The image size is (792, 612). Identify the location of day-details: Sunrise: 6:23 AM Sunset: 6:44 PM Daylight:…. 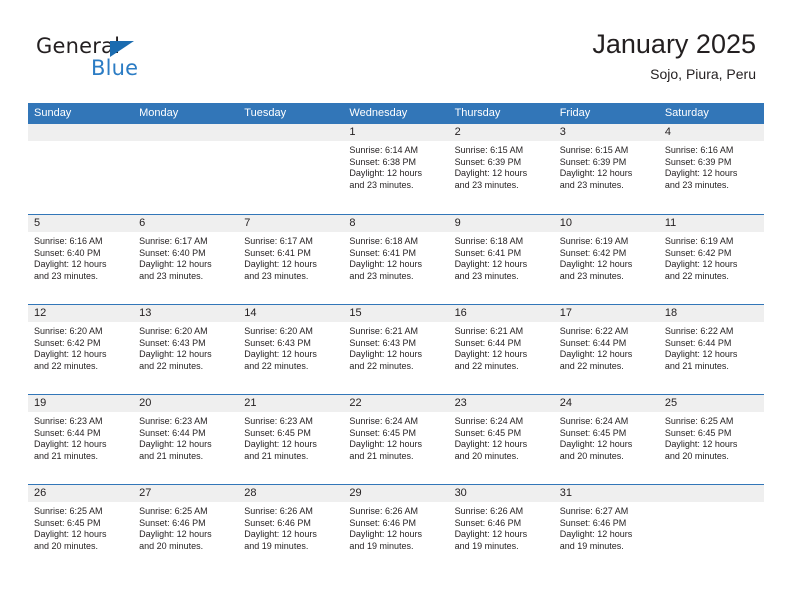
(80, 437).